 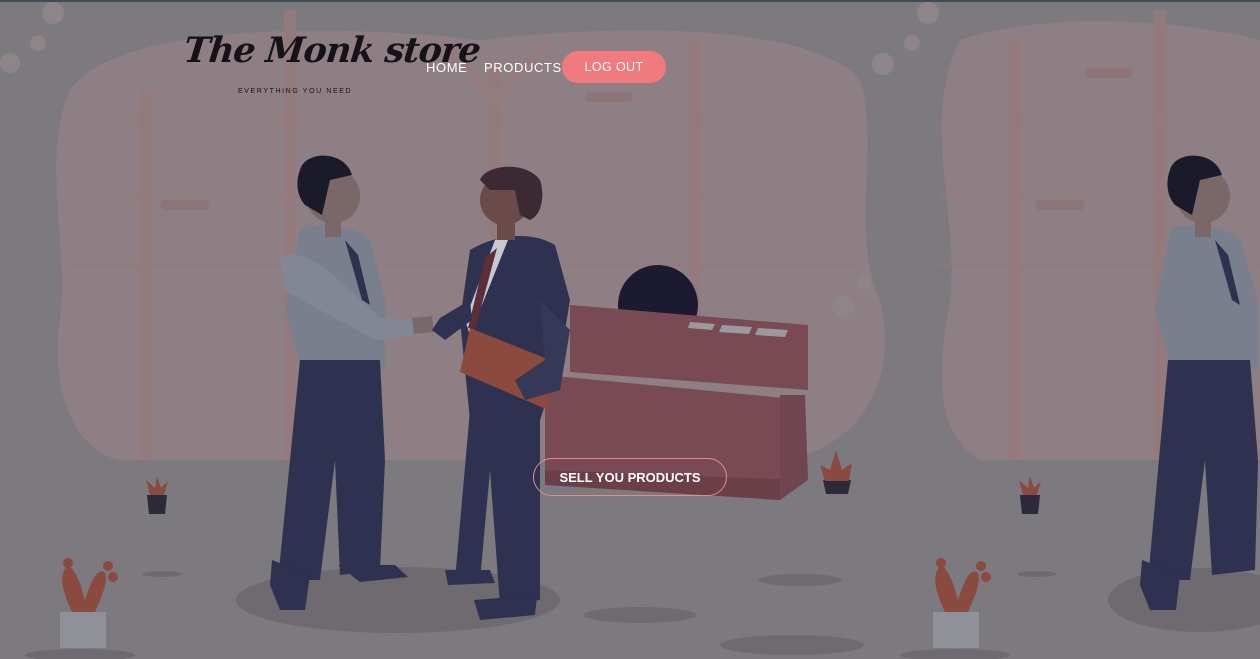 I want to click on nav-products-link: PRODUCTS, so click(x=523, y=67).